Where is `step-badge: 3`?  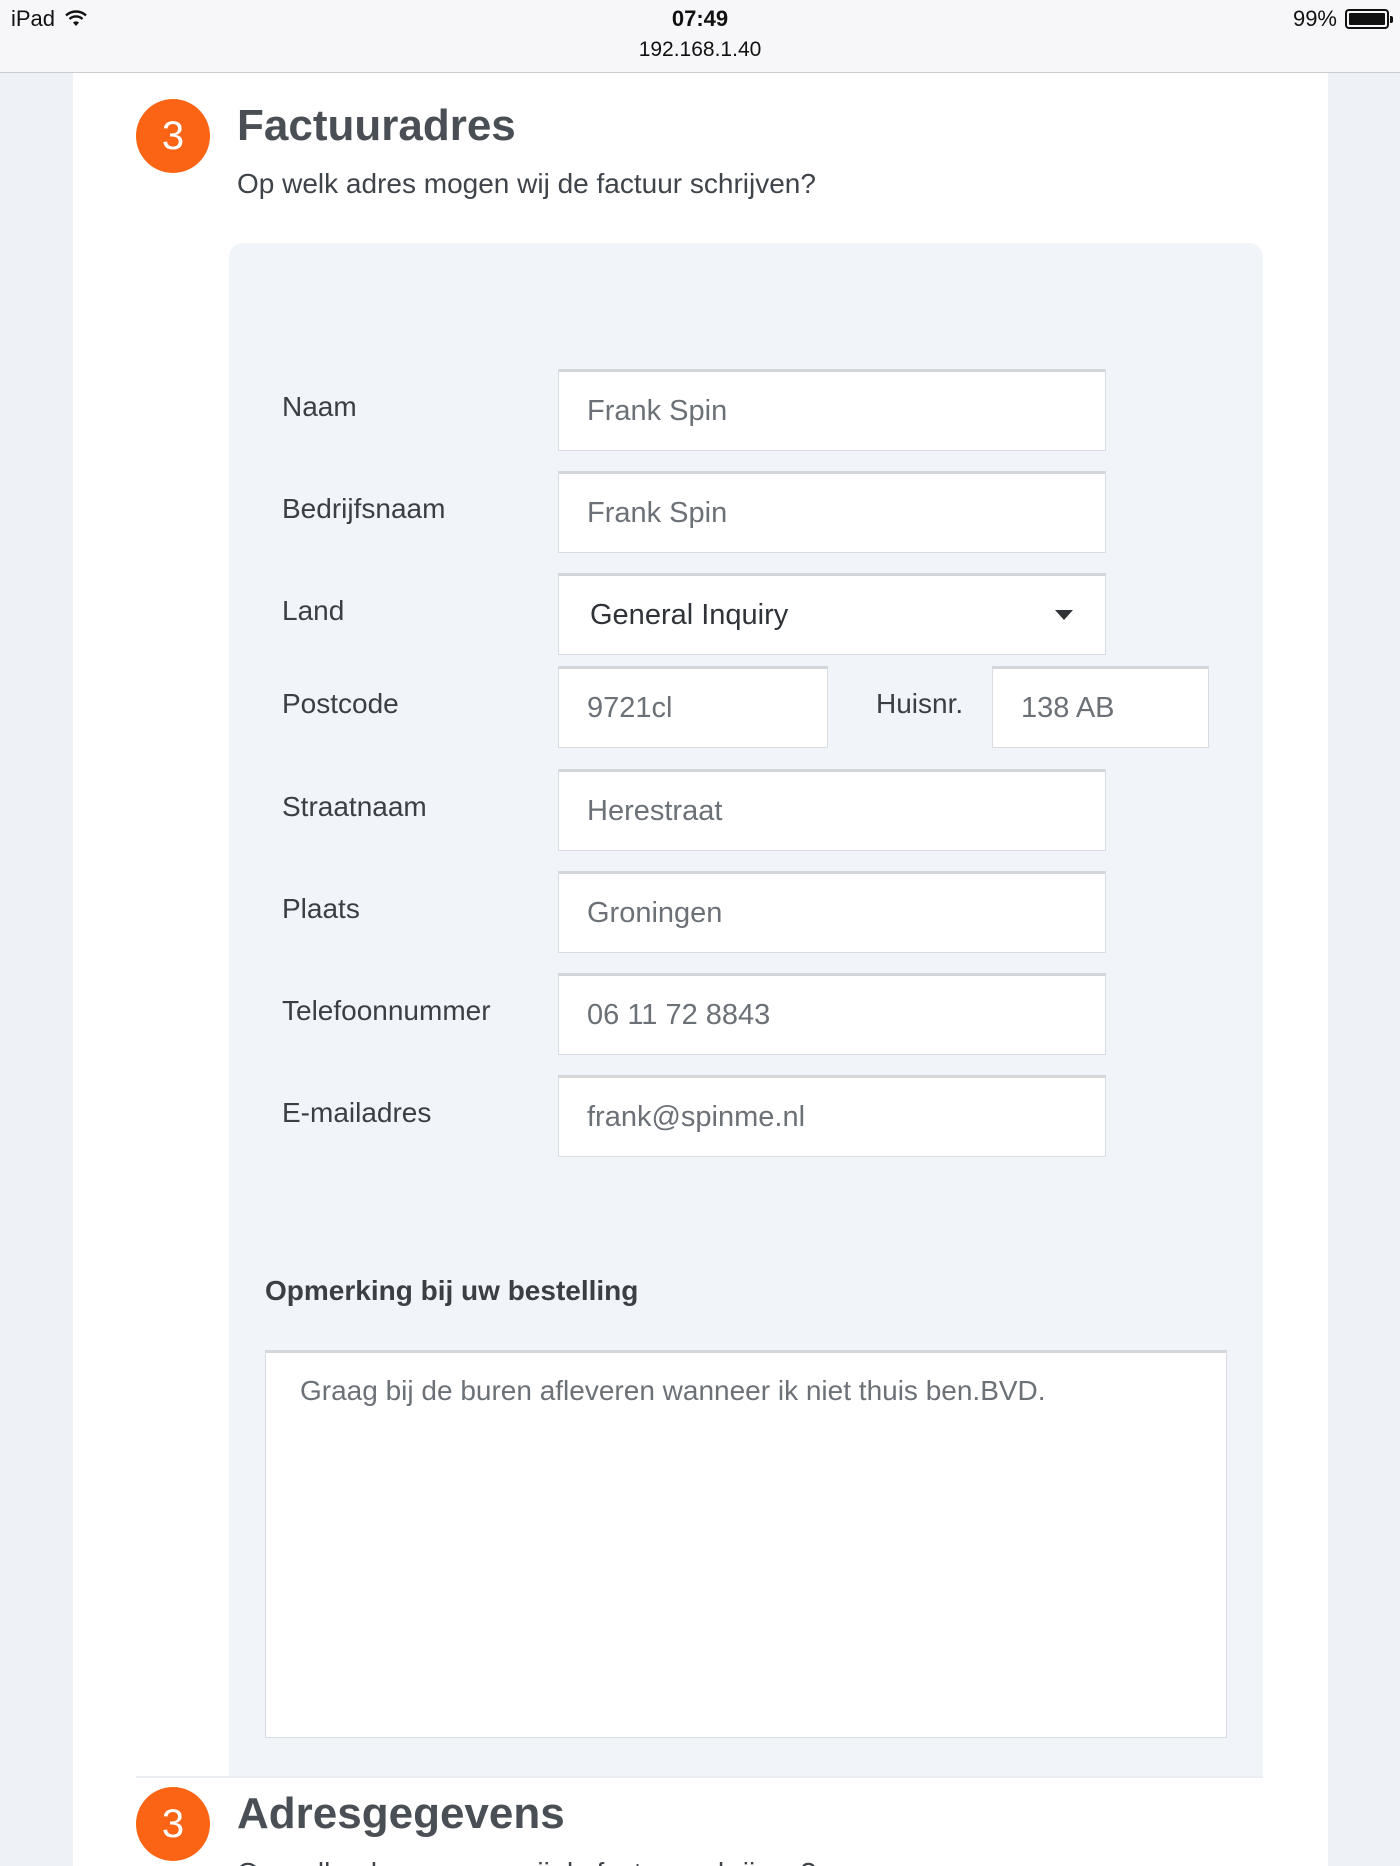 step-badge: 3 is located at coordinates (173, 136).